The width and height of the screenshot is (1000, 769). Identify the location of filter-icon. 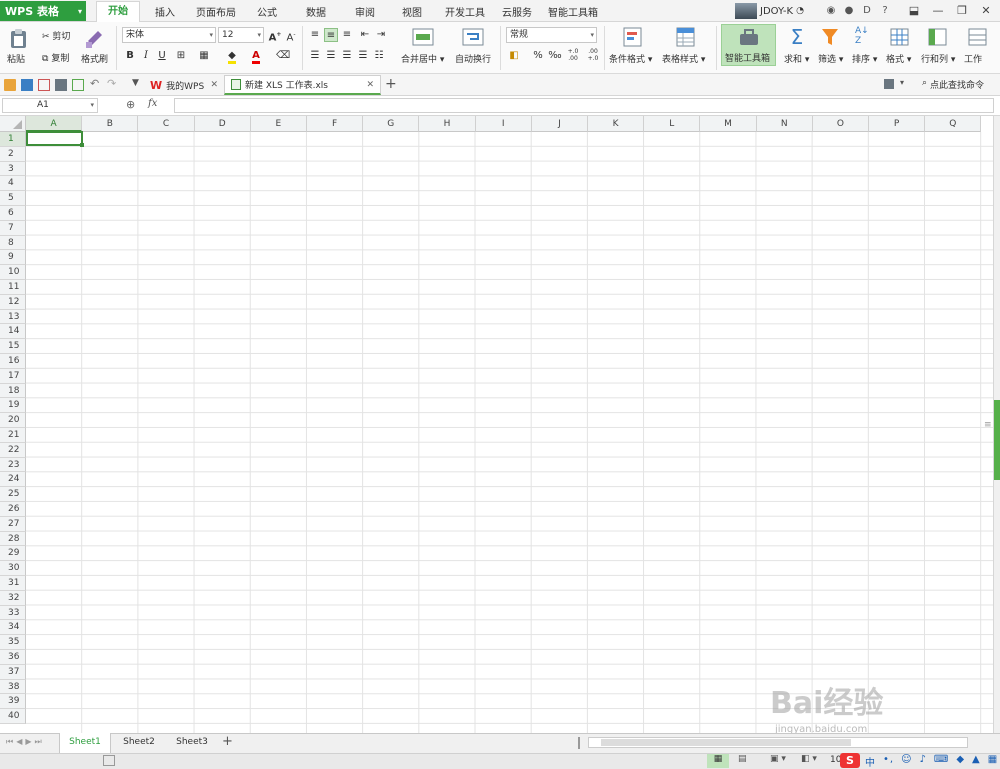
(830, 37).